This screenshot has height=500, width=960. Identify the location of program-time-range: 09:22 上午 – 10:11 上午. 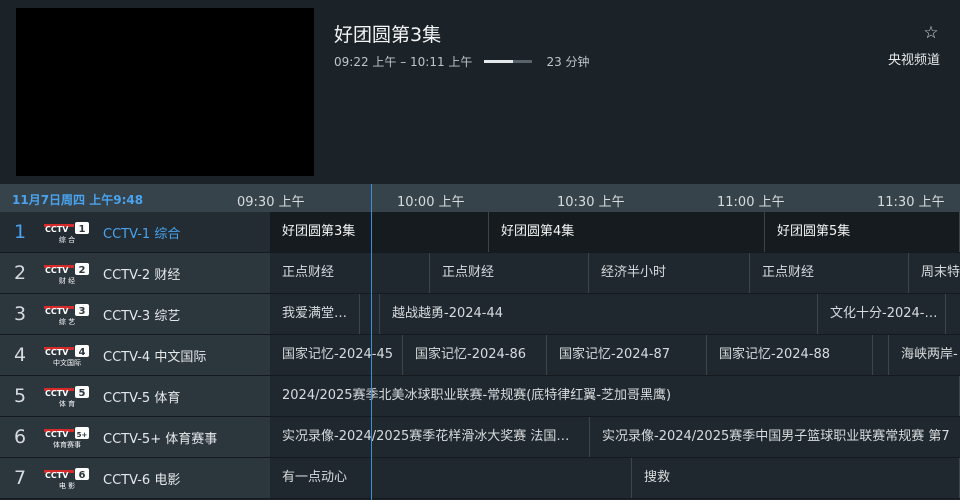
(403, 62).